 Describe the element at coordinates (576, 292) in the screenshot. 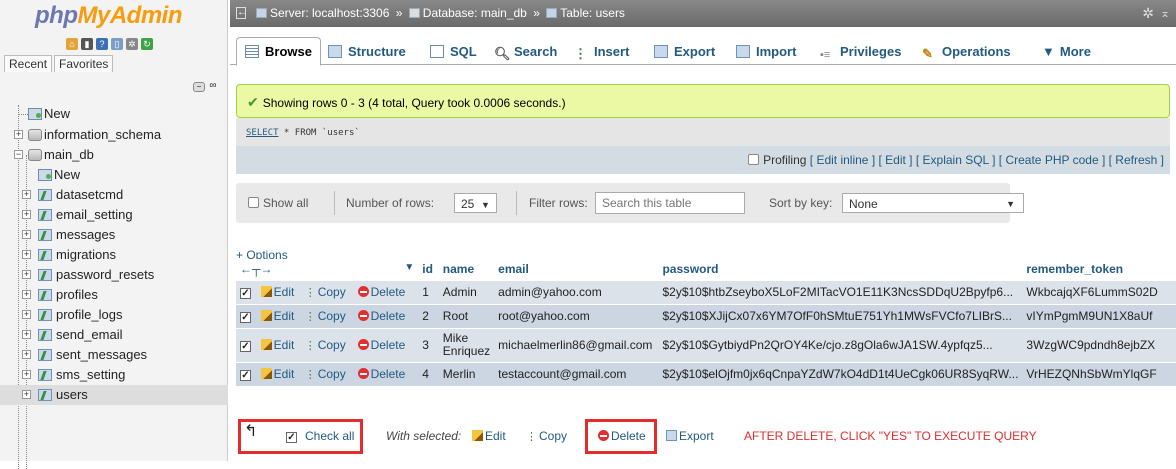

I see `cell-email: admin@yahoo.com` at that location.